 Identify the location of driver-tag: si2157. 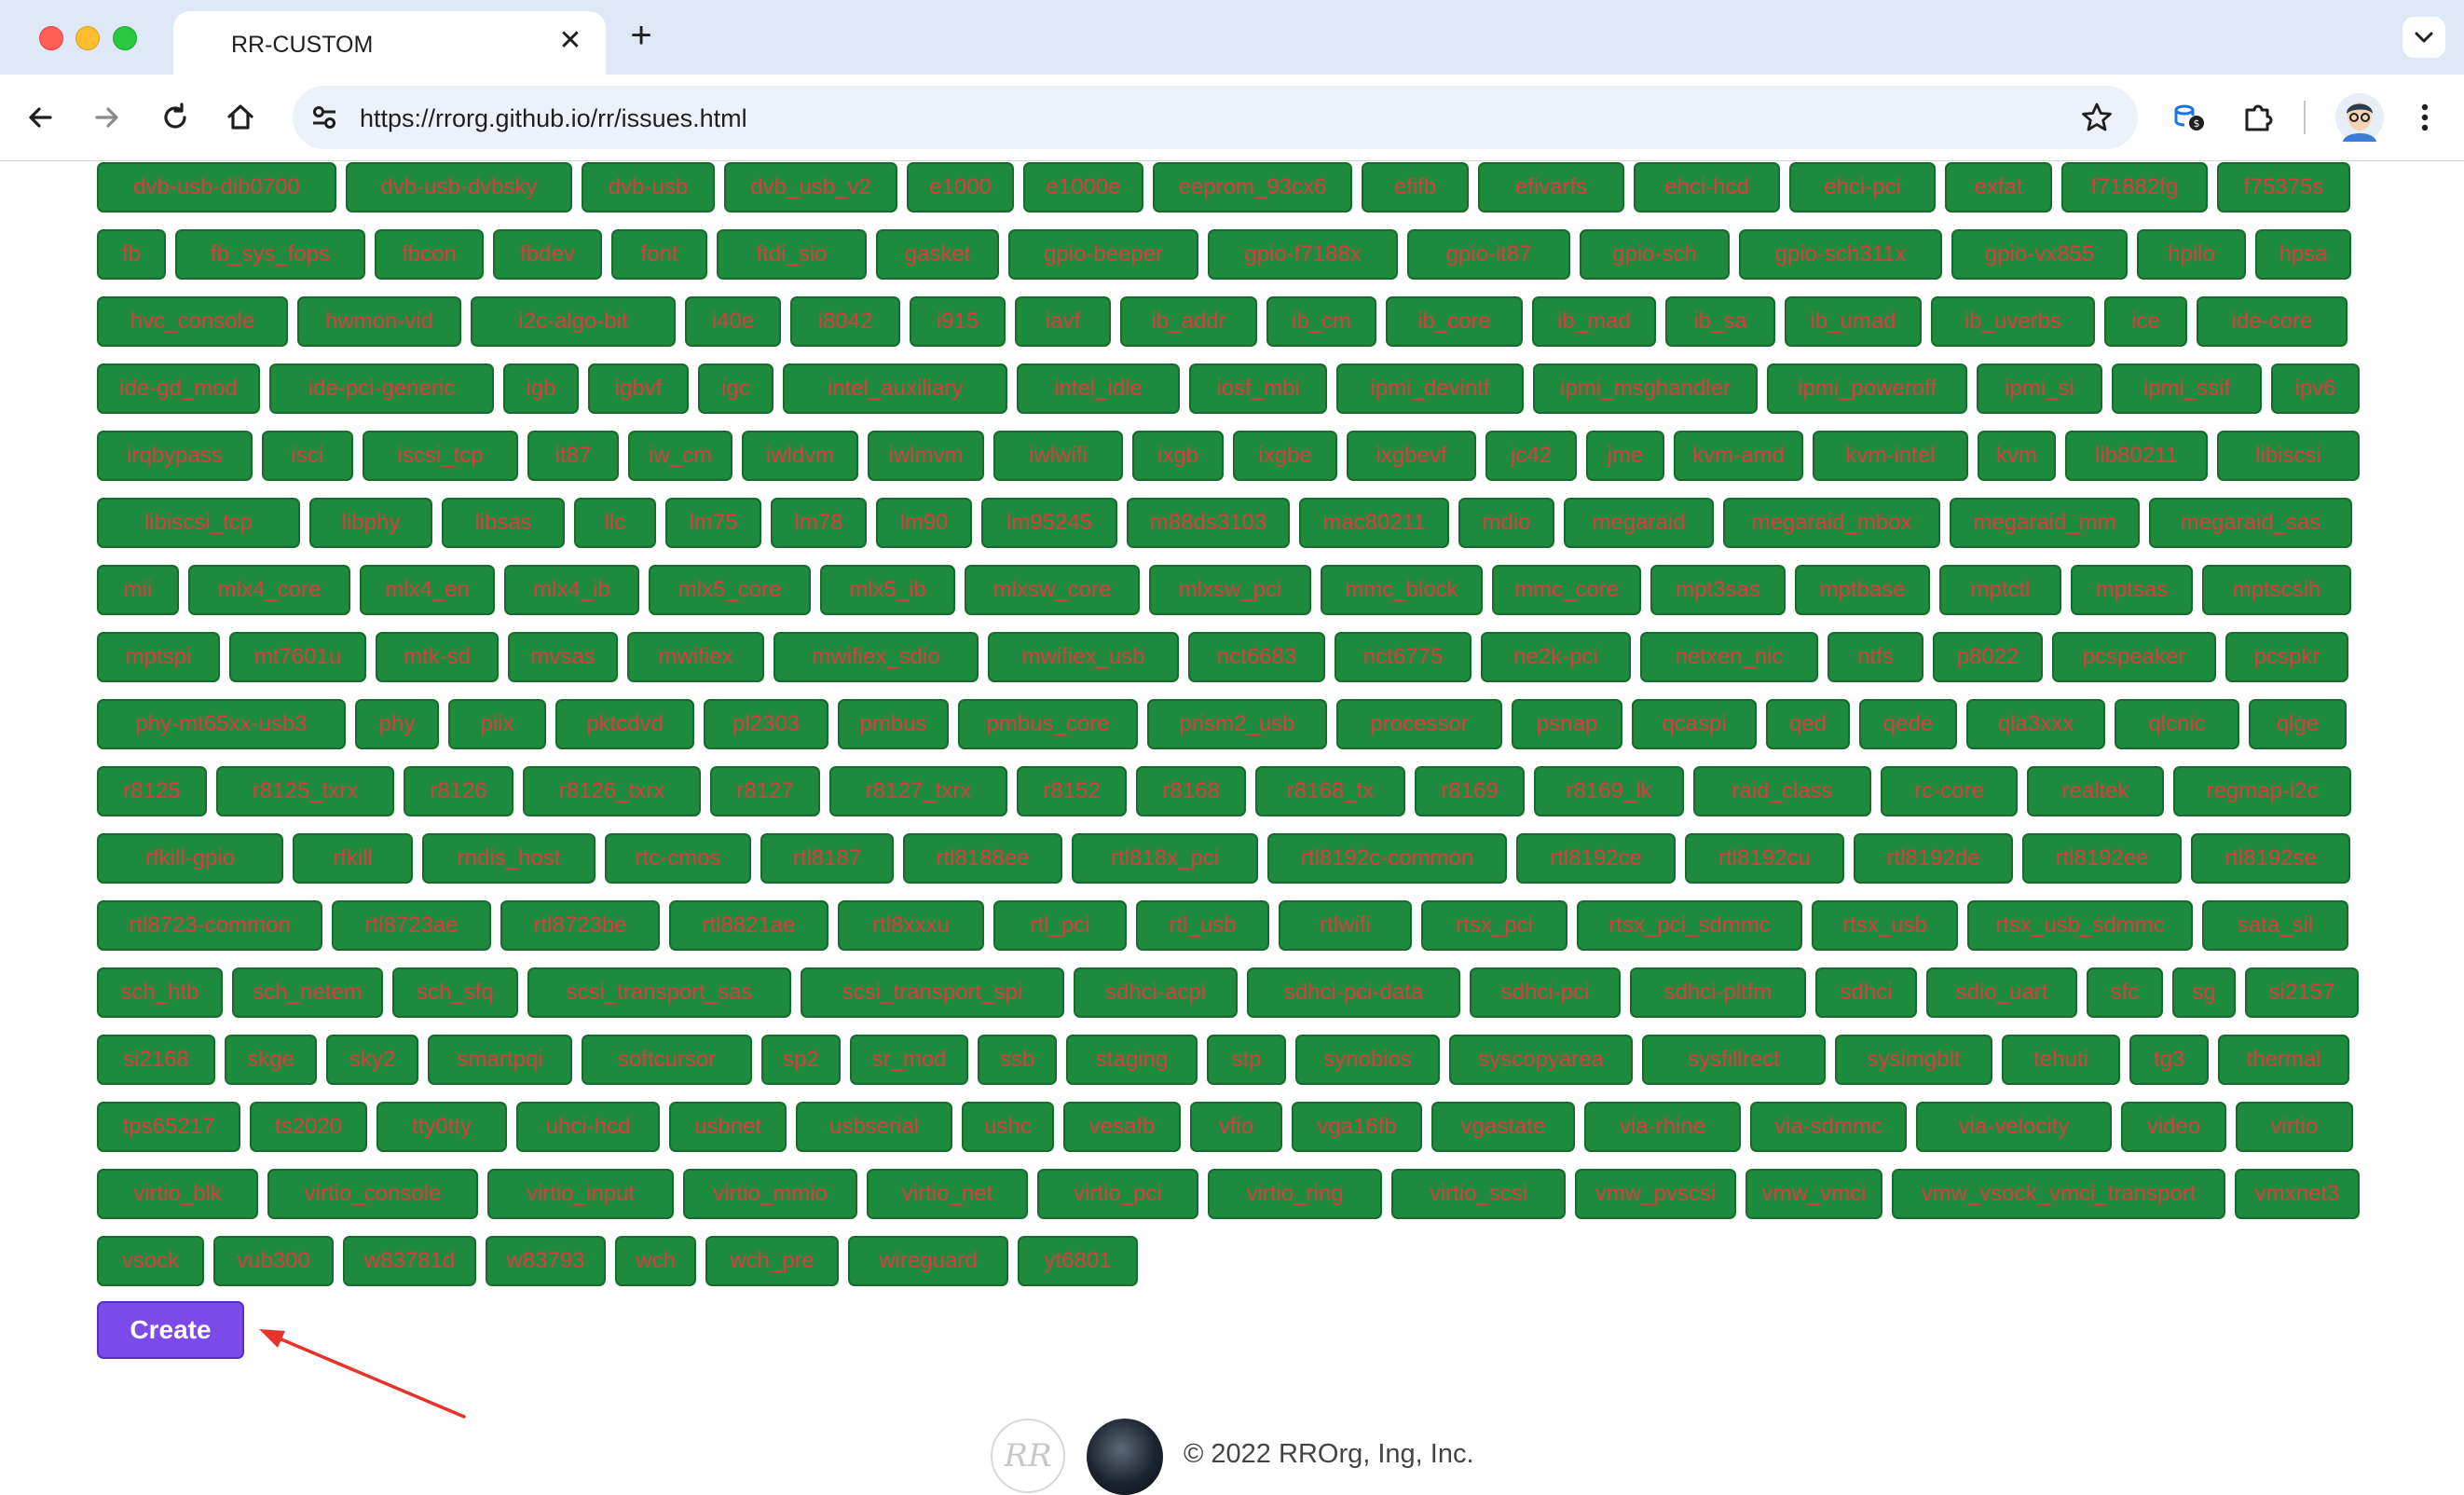
(2302, 993).